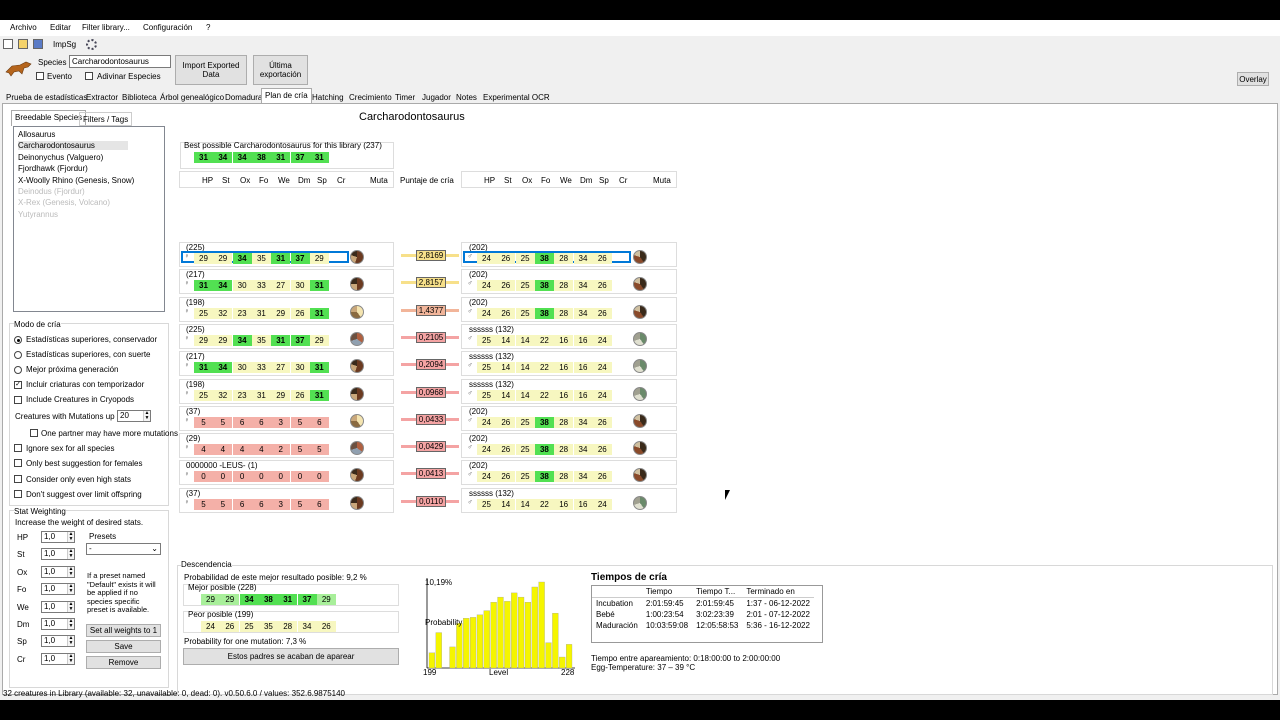 This screenshot has width=1280, height=720. What do you see at coordinates (623, 180) in the screenshot?
I see `stat-header-right: Cr` at bounding box center [623, 180].